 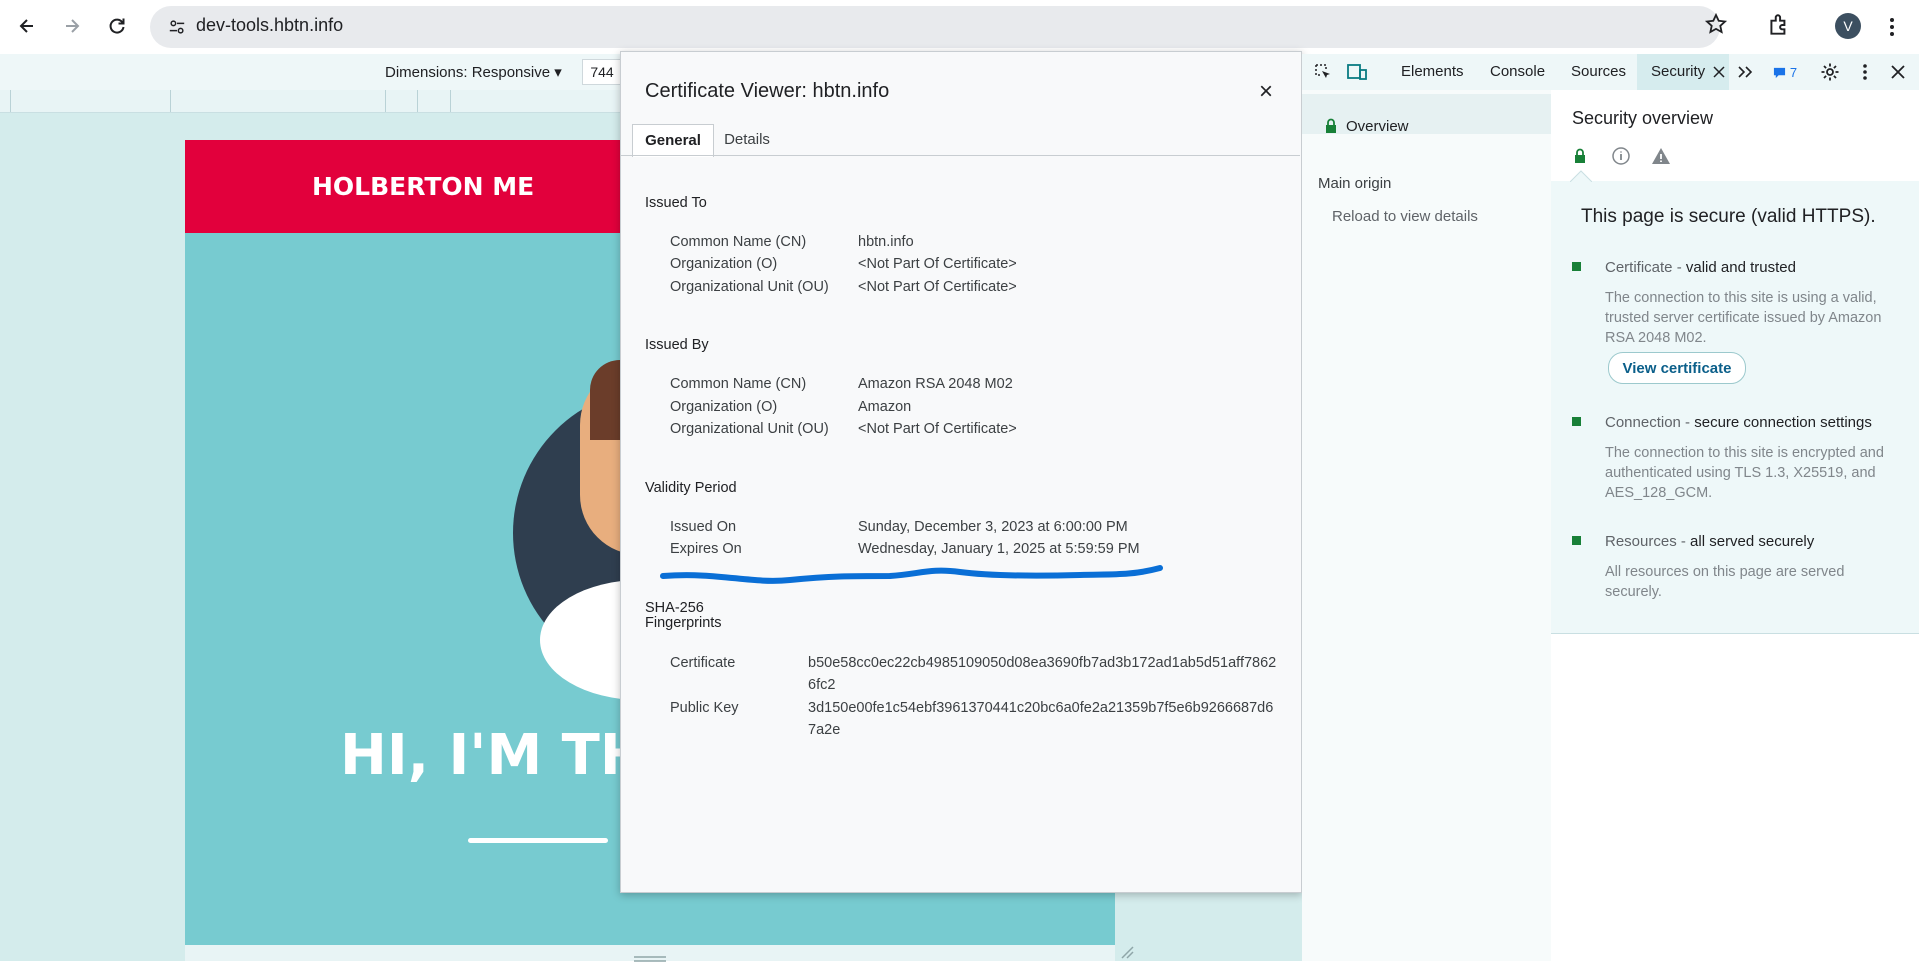 What do you see at coordinates (1432, 71) in the screenshot?
I see `tab-elements: Elements` at bounding box center [1432, 71].